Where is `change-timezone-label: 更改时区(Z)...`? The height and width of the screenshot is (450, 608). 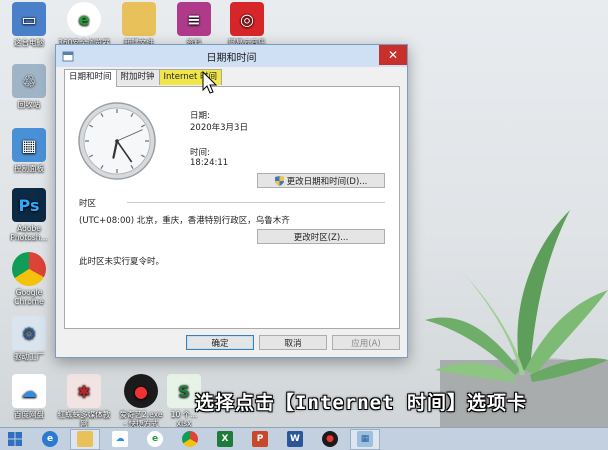 change-timezone-label: 更改时区(Z)... is located at coordinates (321, 237).